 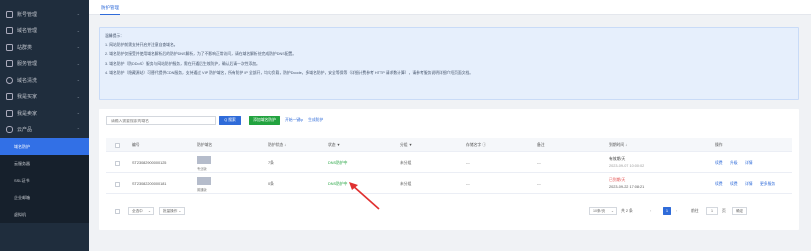 I want to click on nav-cloud: 云产品 ⌃, so click(x=44, y=130).